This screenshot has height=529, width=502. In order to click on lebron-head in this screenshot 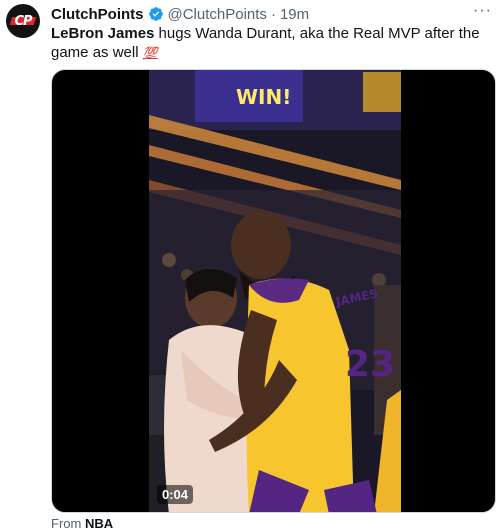, I will do `click(261, 245)`.